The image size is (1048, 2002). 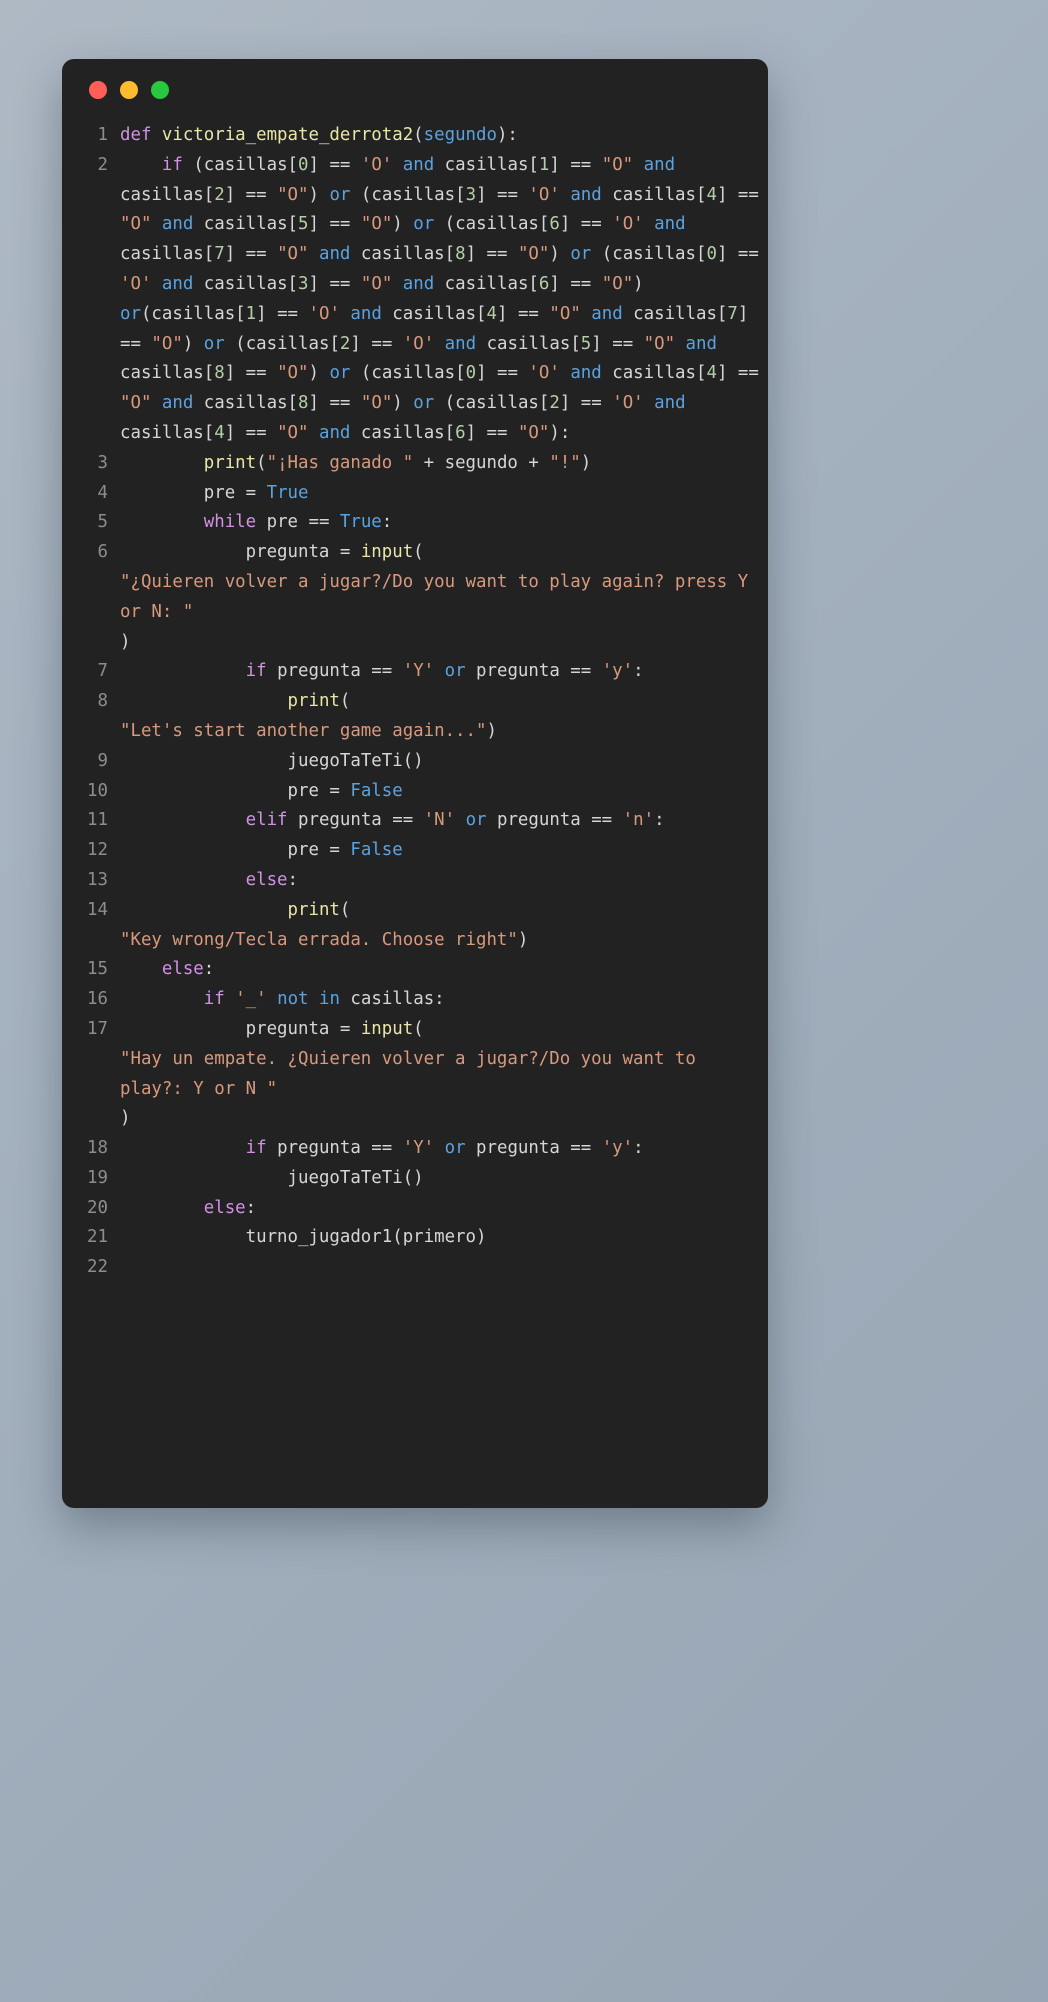 What do you see at coordinates (182, 969) in the screenshot?
I see `code-token: else` at bounding box center [182, 969].